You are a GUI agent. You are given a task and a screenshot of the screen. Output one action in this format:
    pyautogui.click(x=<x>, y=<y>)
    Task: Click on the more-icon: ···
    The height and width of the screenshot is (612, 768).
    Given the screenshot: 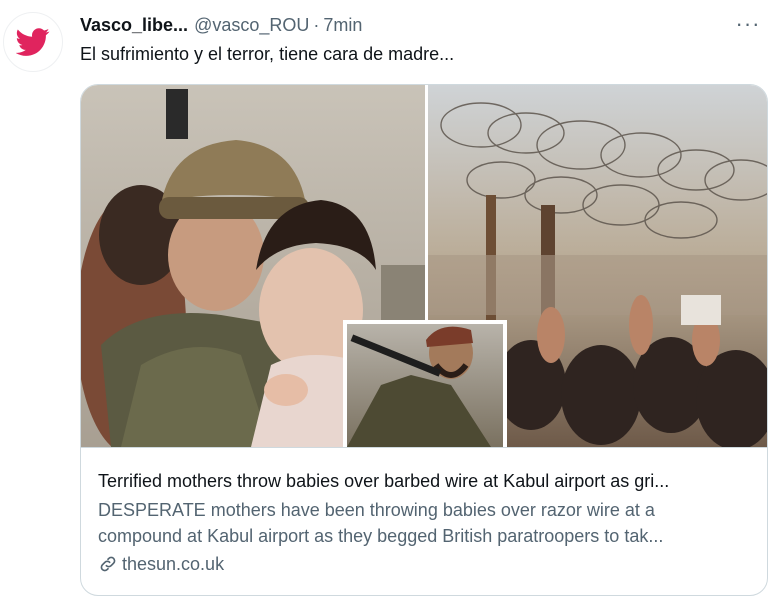 What is the action you would take?
    pyautogui.click(x=748, y=23)
    